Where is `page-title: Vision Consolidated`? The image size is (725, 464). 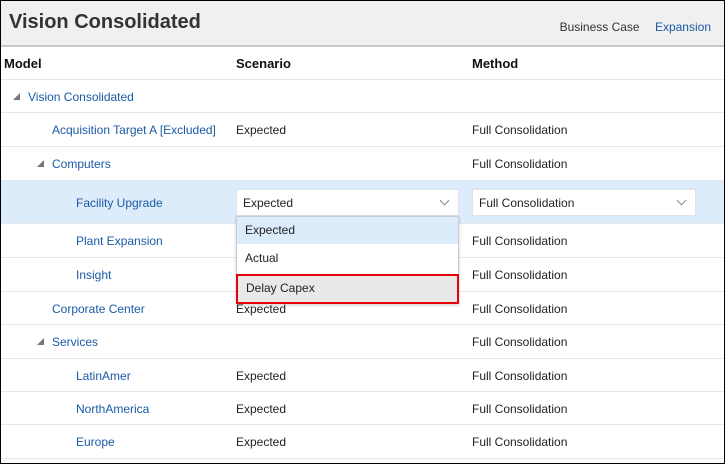
page-title: Vision Consolidated is located at coordinates (105, 22).